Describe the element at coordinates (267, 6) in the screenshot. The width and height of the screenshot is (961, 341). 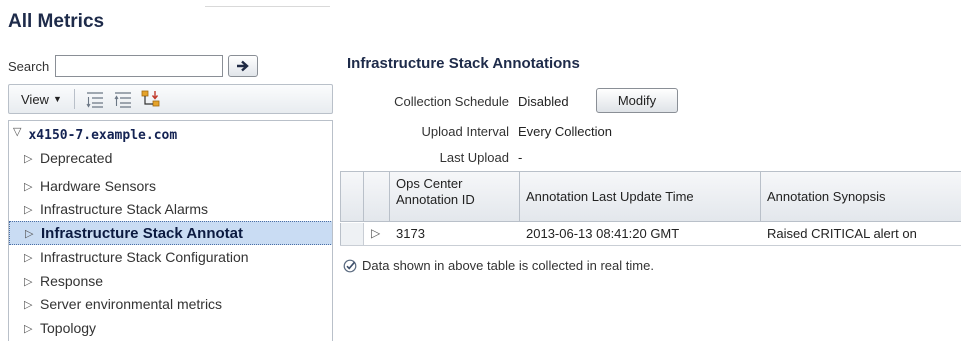
I see `top-divider` at that location.